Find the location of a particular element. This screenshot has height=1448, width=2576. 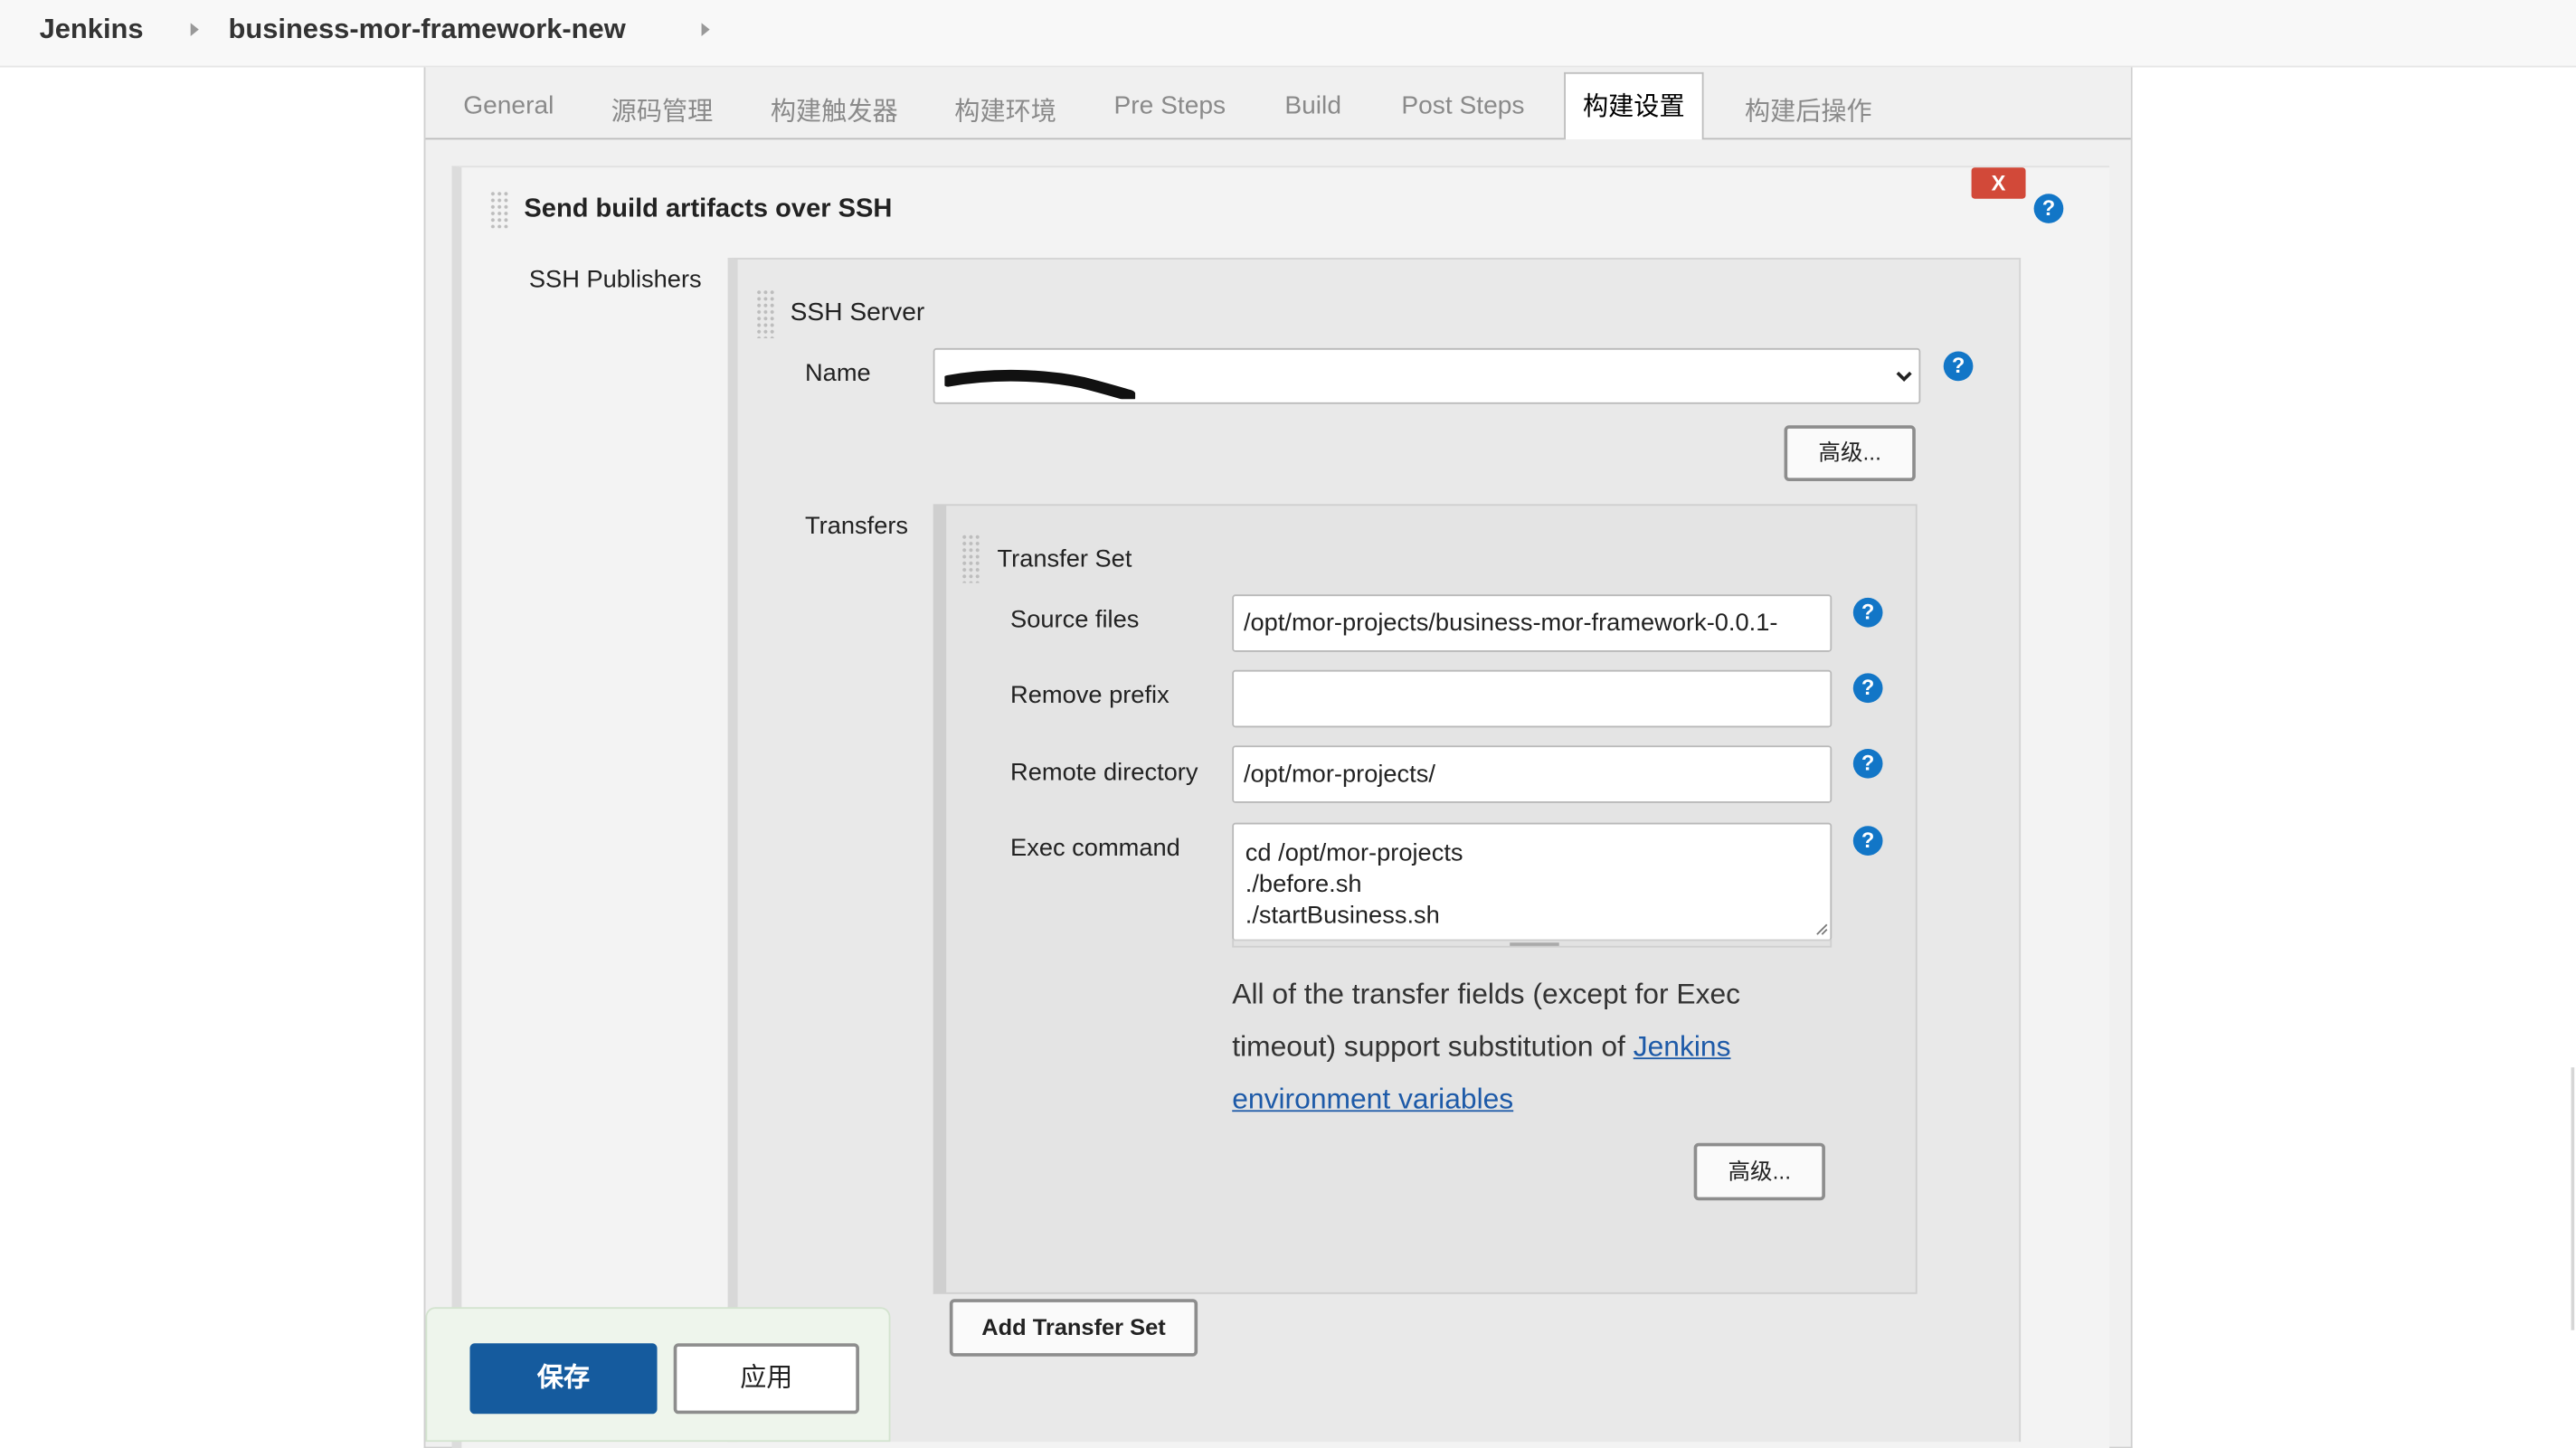

ssh-server-title: SSH Server is located at coordinates (857, 312).